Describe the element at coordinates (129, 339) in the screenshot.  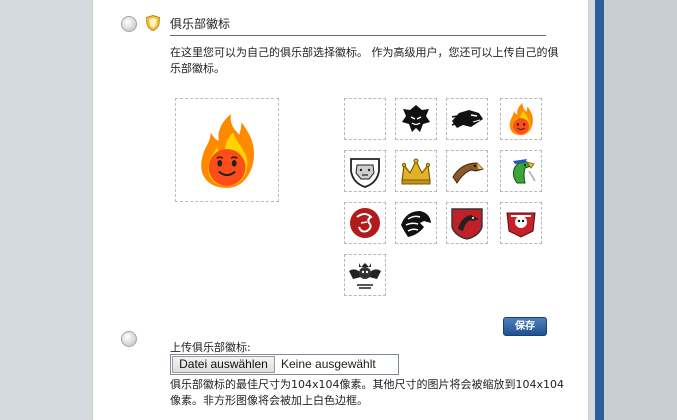
I see `section-radio-upload` at that location.